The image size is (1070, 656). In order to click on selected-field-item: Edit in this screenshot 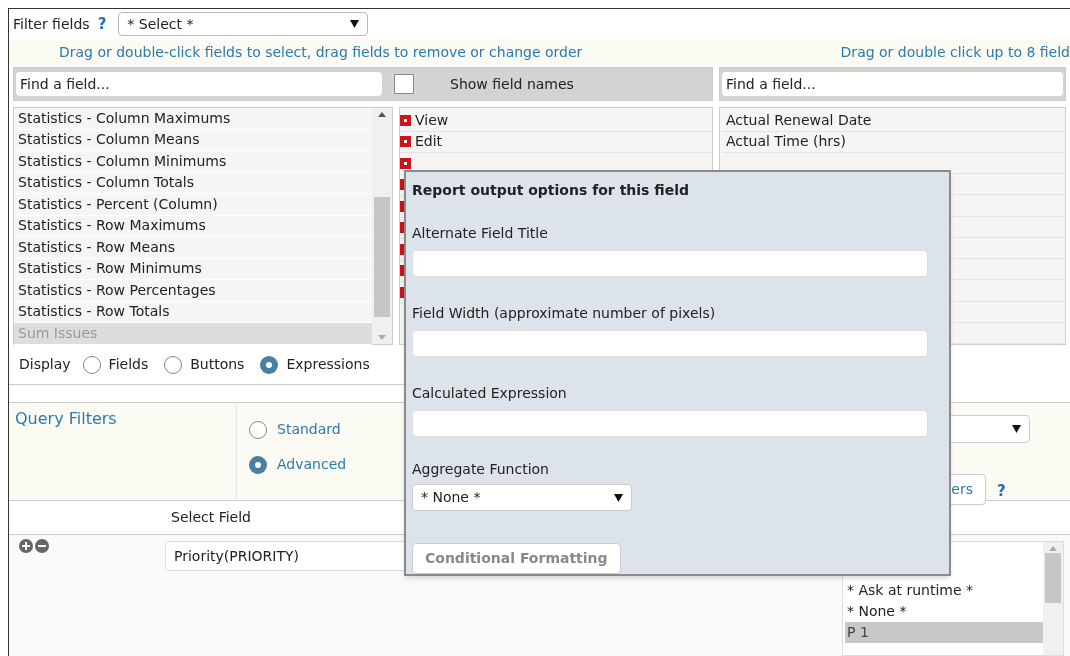, I will do `click(429, 142)`.